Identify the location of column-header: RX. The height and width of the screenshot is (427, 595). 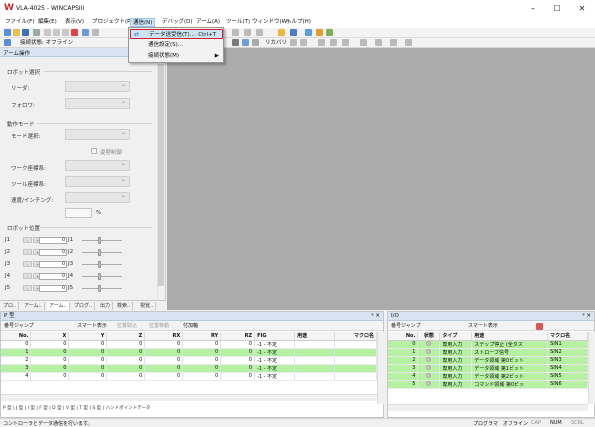
(164, 336).